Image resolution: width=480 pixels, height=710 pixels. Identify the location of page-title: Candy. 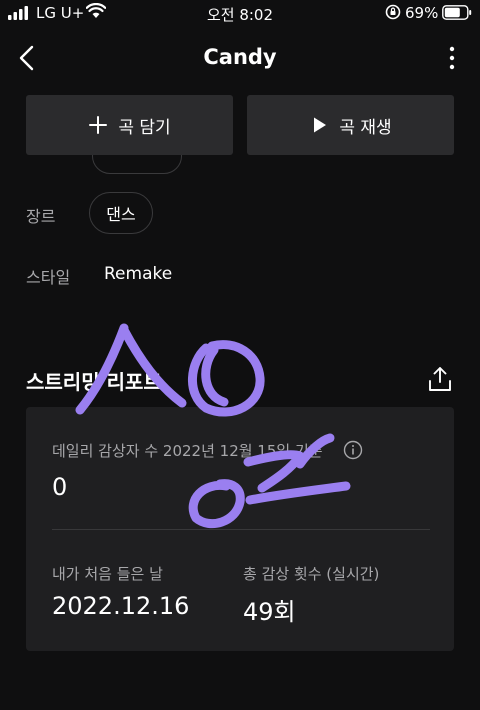
(240, 57).